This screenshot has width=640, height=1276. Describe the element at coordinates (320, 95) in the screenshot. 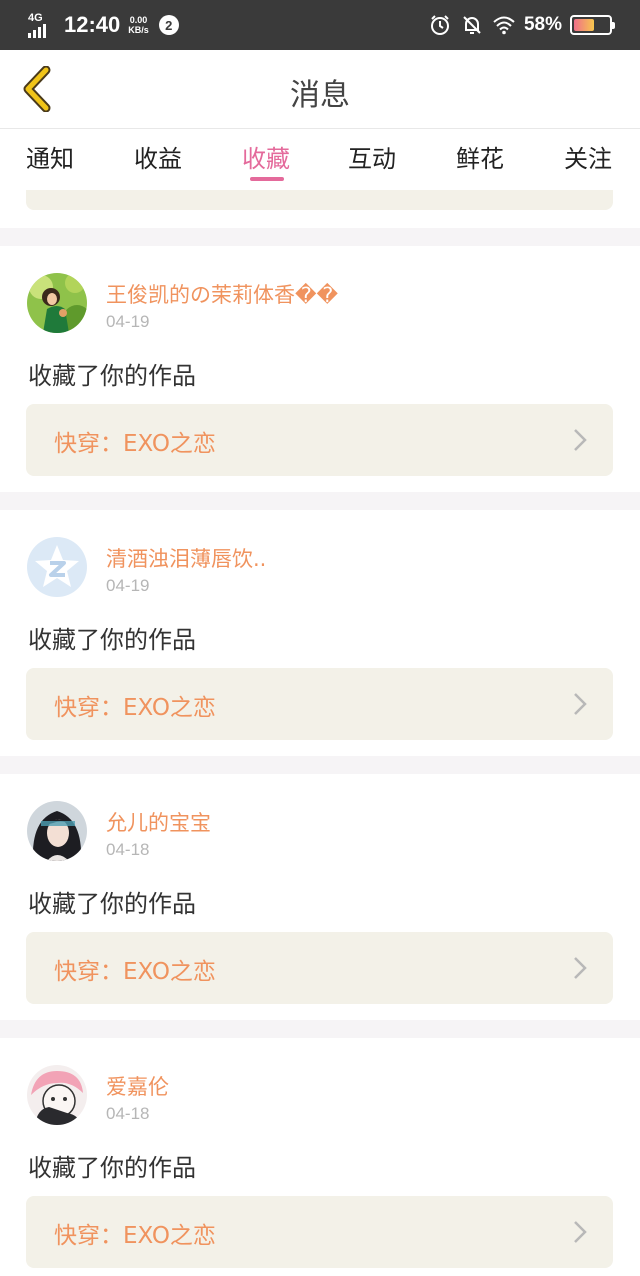

I see `page-title: 消息` at that location.